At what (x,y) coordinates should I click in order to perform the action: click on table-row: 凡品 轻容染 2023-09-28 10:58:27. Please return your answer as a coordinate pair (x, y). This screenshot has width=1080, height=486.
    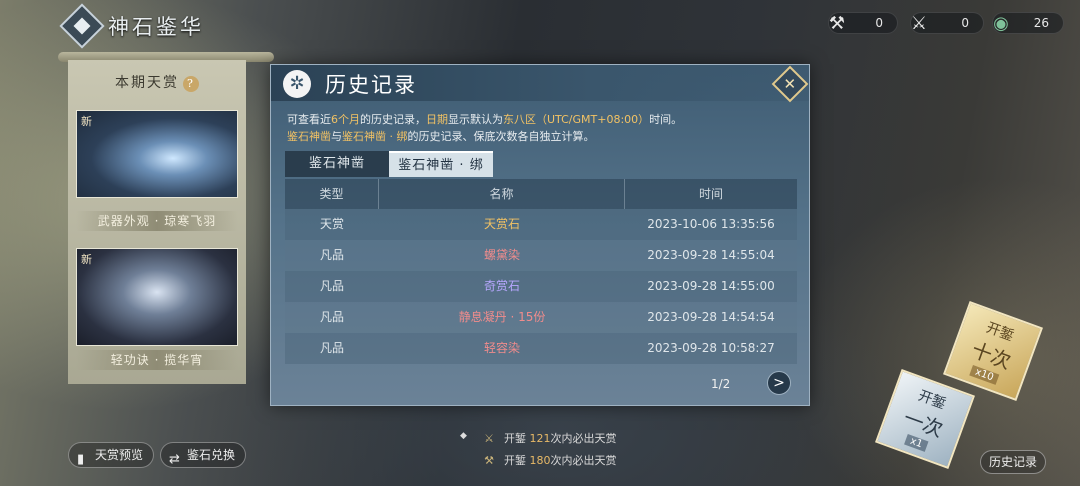
    Looking at the image, I should click on (541, 348).